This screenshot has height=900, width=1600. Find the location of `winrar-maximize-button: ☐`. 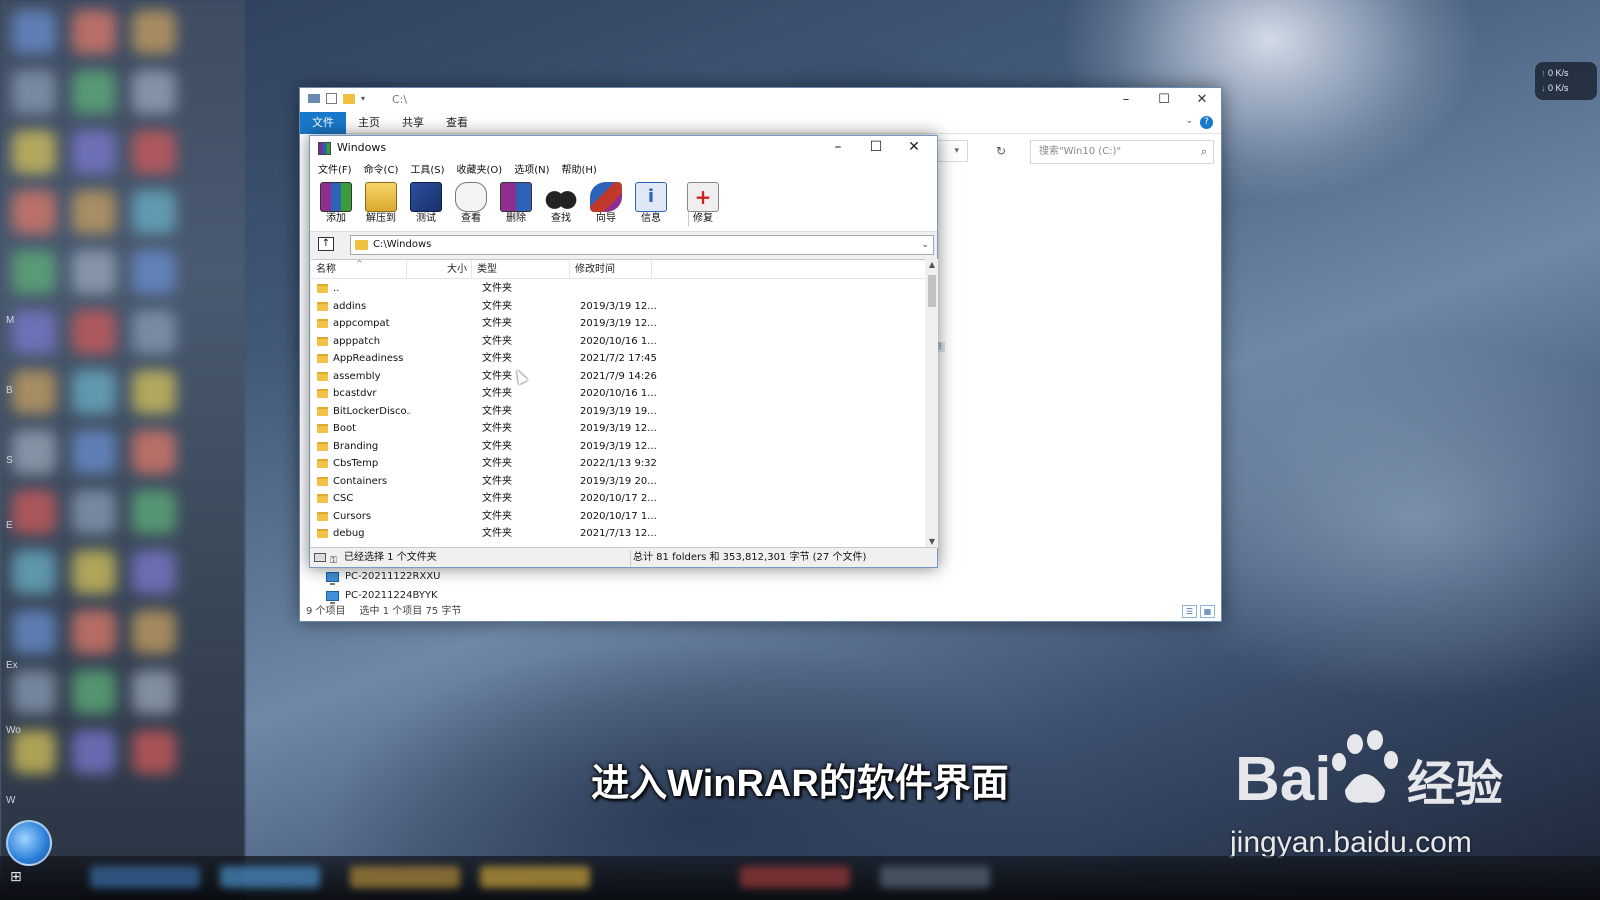

winrar-maximize-button: ☐ is located at coordinates (876, 147).